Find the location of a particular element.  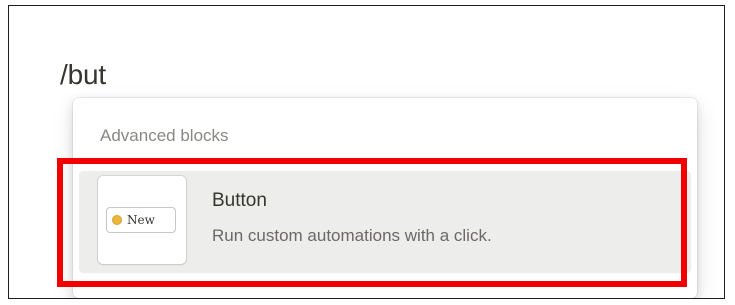

menu-section-header: Advanced blocks is located at coordinates (164, 135).